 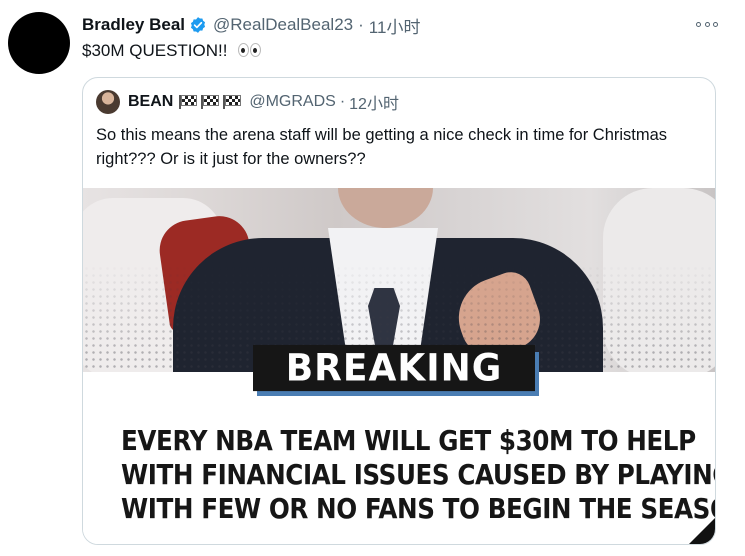 I want to click on breaking-badge: BREAKING, so click(x=398, y=370).